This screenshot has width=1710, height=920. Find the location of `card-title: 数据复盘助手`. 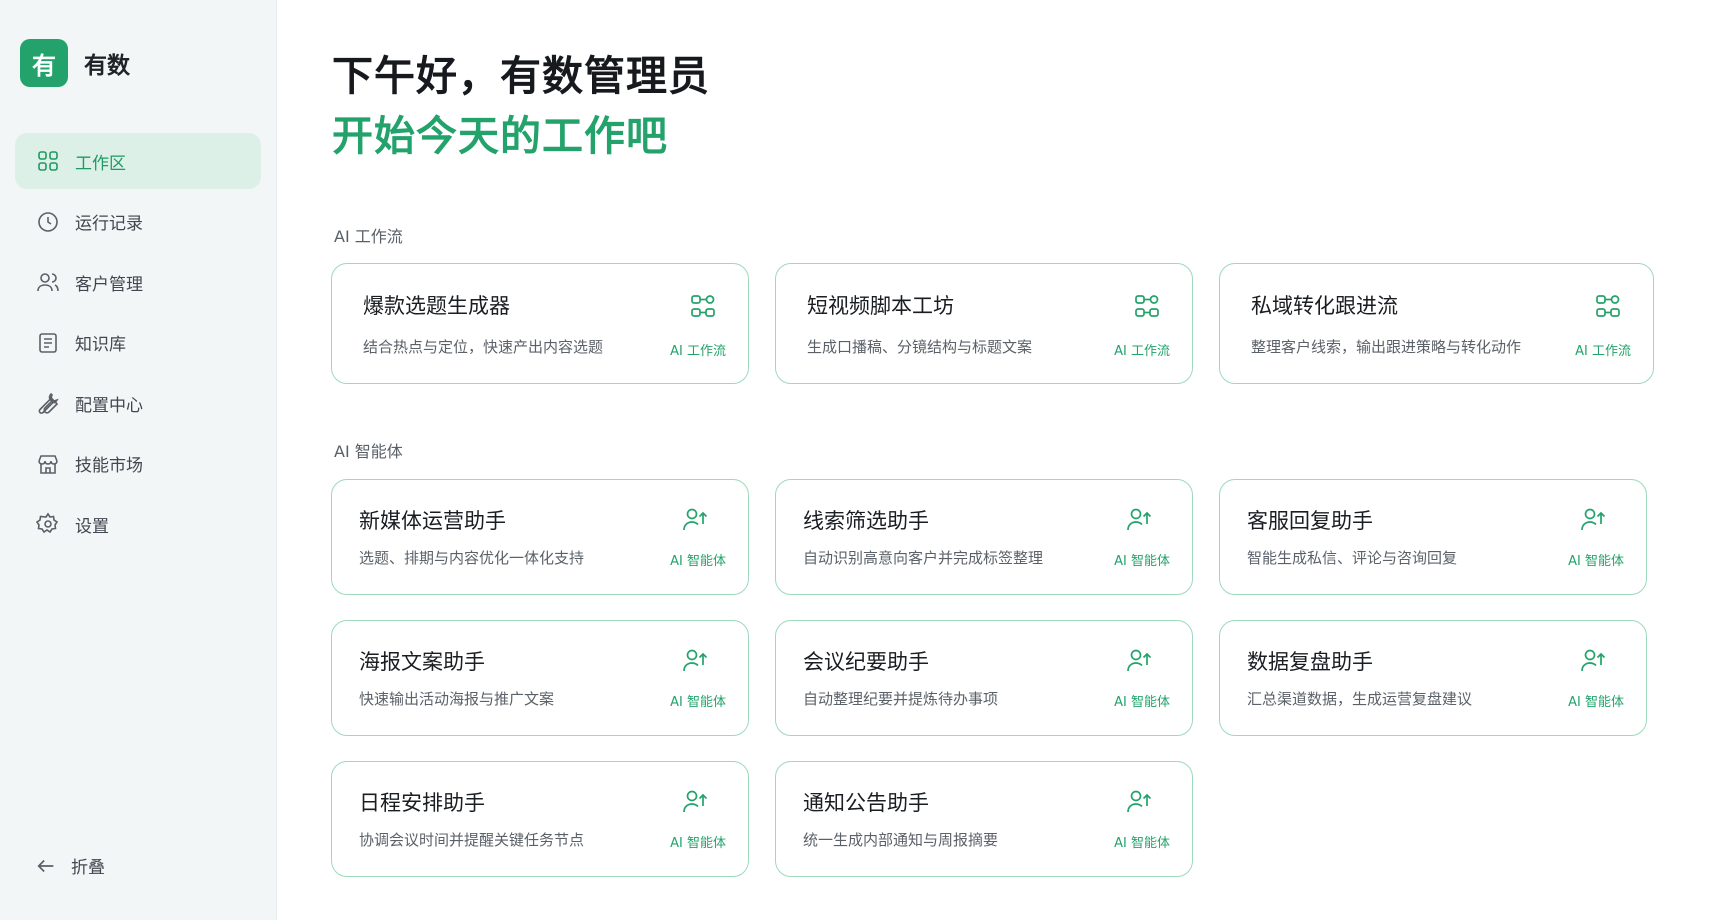

card-title: 数据复盘助手 is located at coordinates (1310, 662).